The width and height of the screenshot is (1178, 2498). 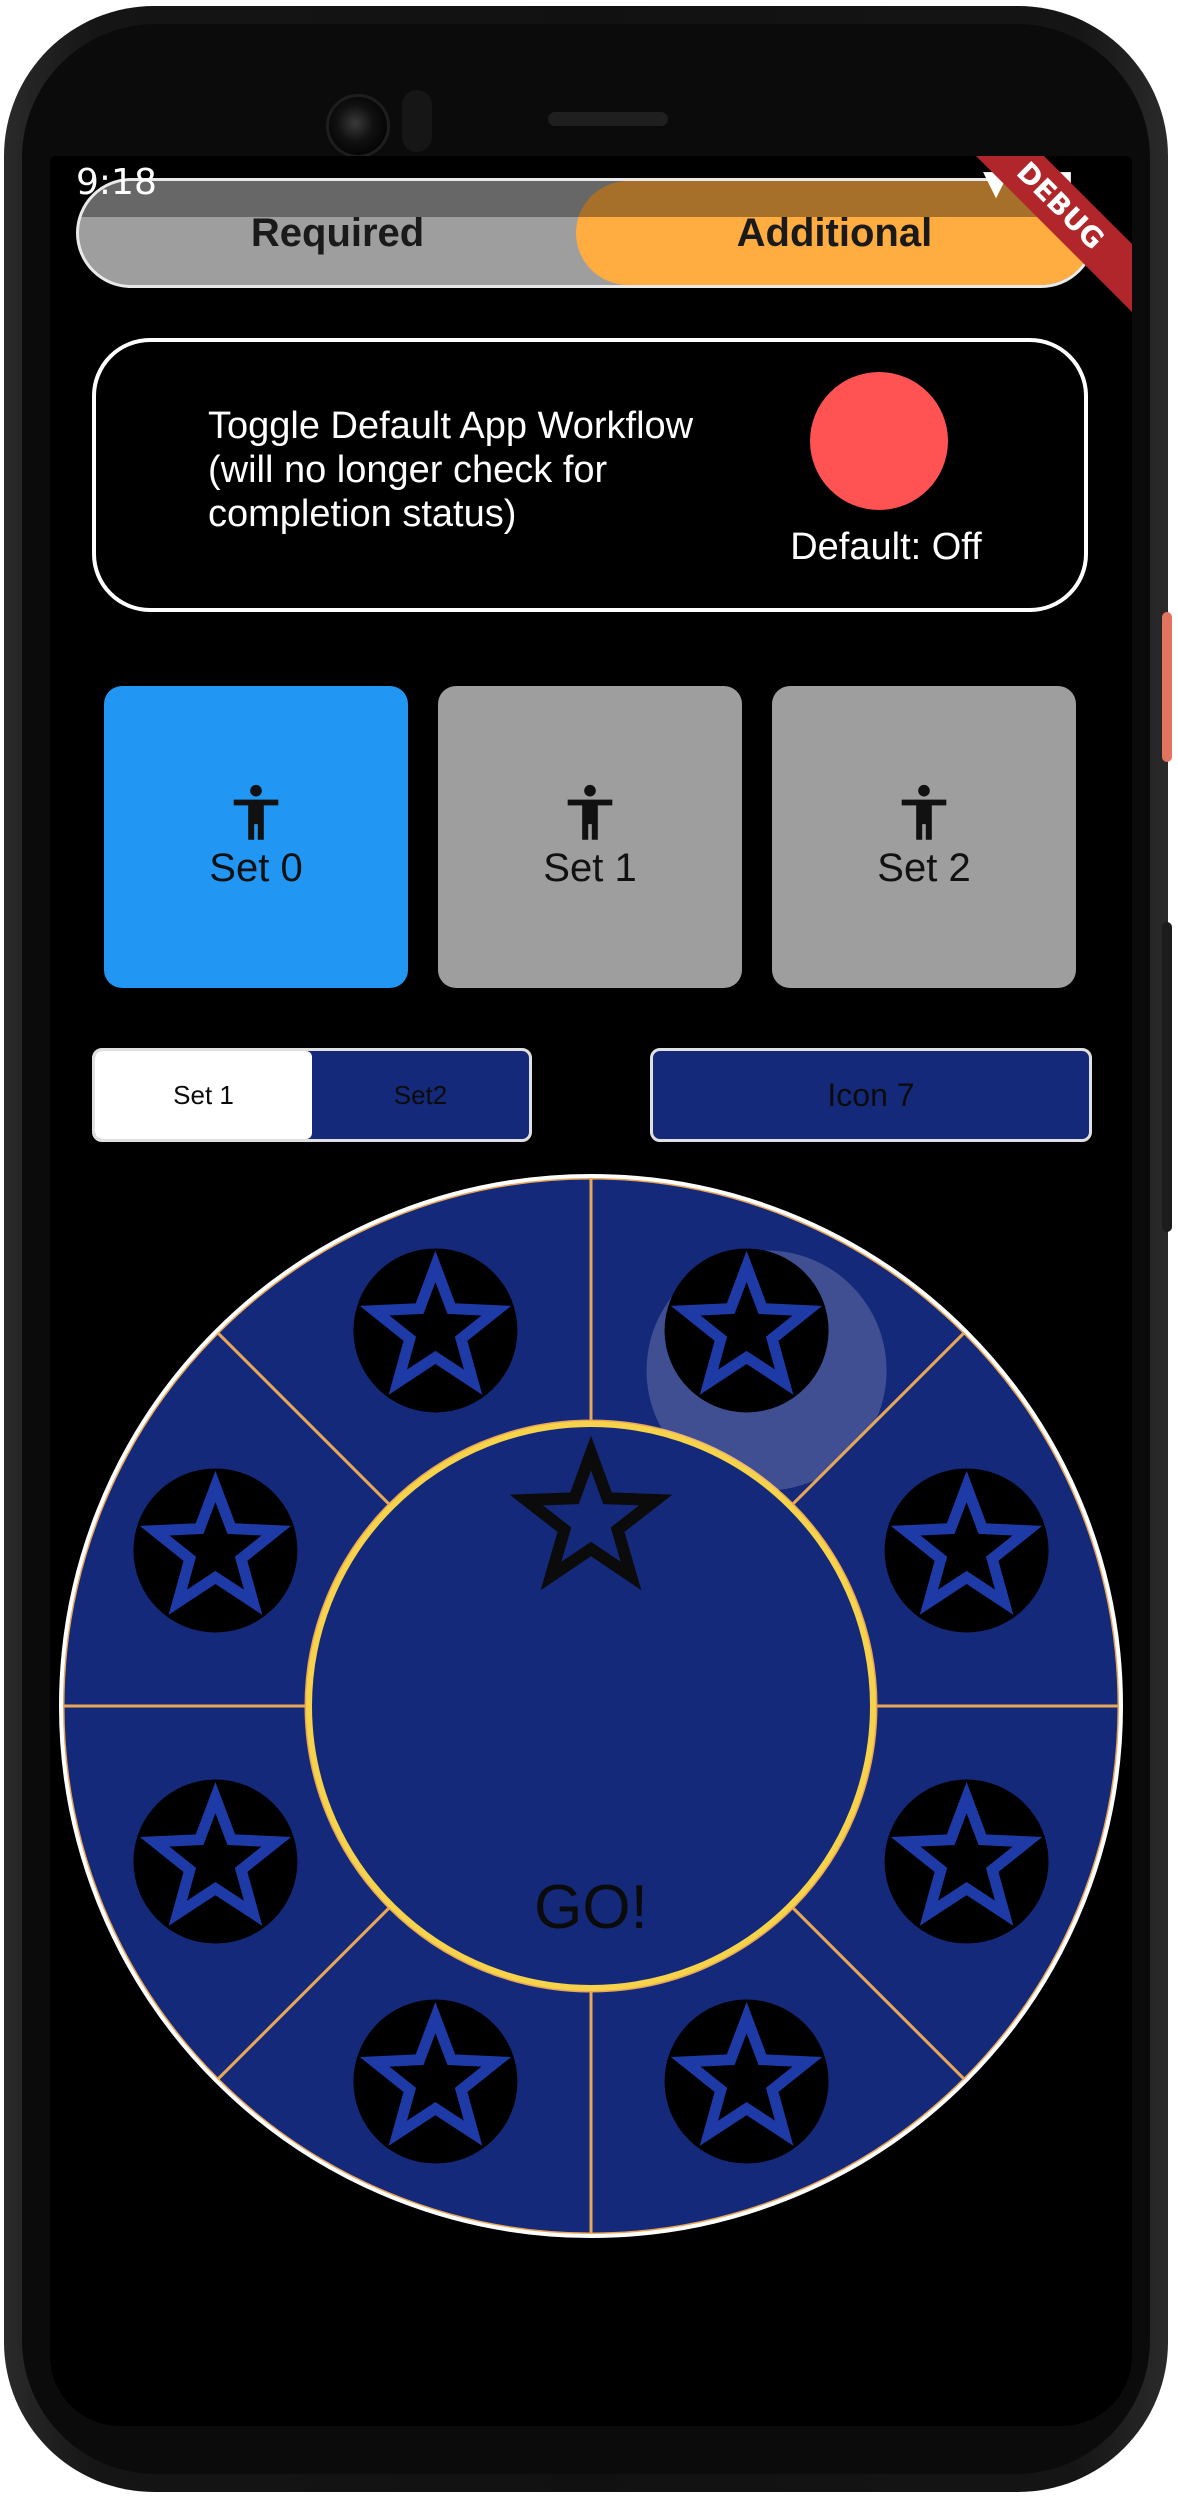 I want to click on workflow-toggle-button, so click(x=879, y=441).